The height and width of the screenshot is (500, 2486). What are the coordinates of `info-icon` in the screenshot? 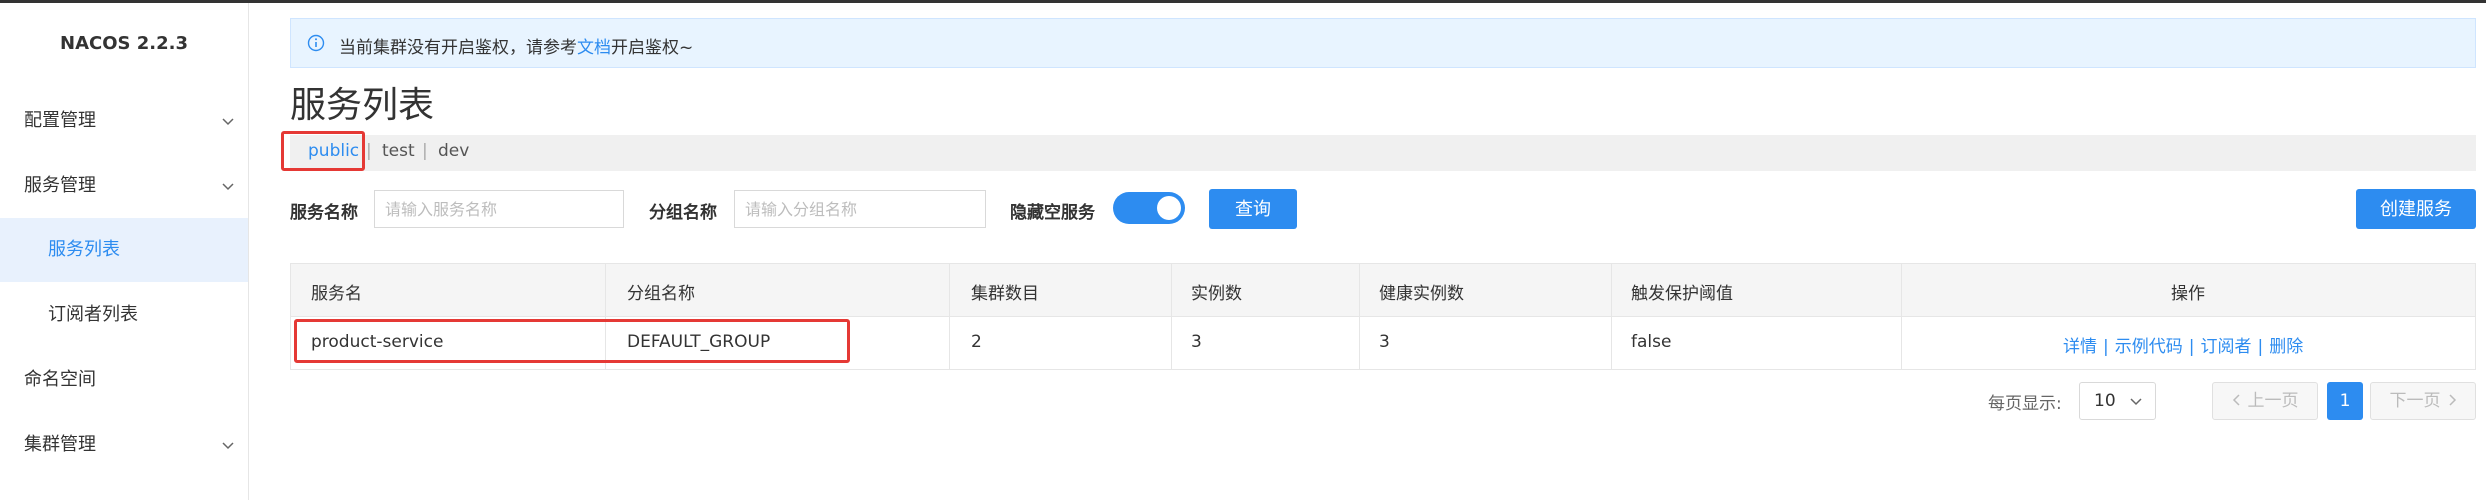 It's located at (316, 43).